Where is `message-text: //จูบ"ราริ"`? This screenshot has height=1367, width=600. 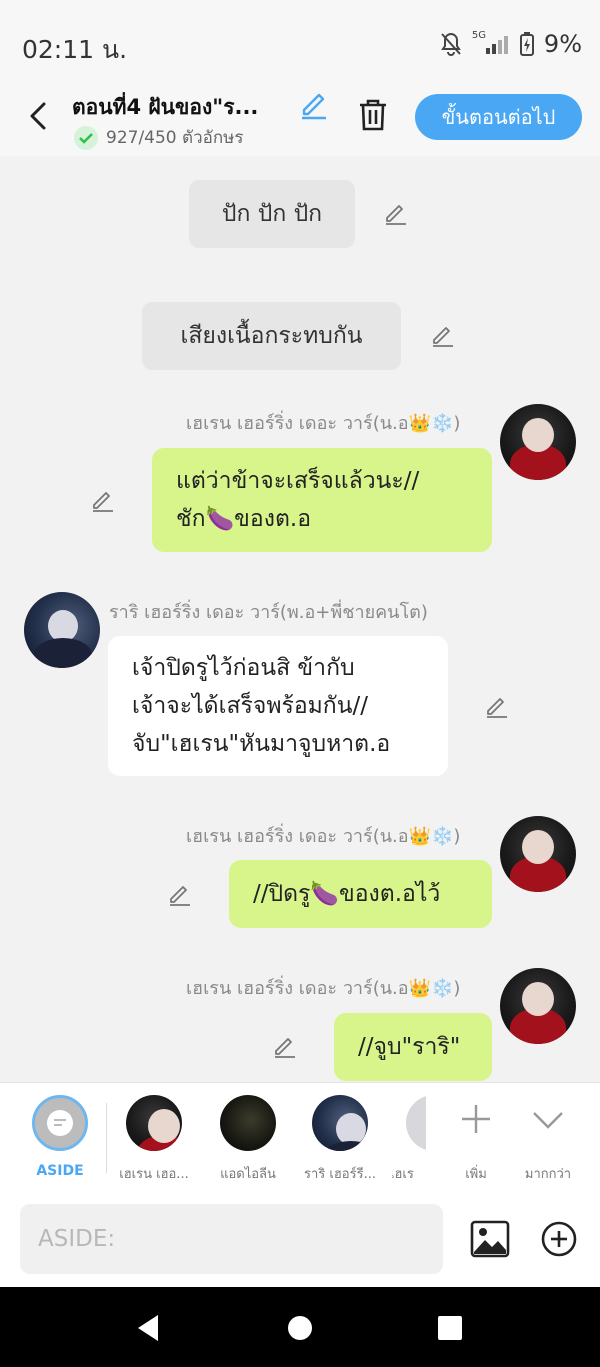
message-text: //จูบ"ราริ" is located at coordinates (409, 1047).